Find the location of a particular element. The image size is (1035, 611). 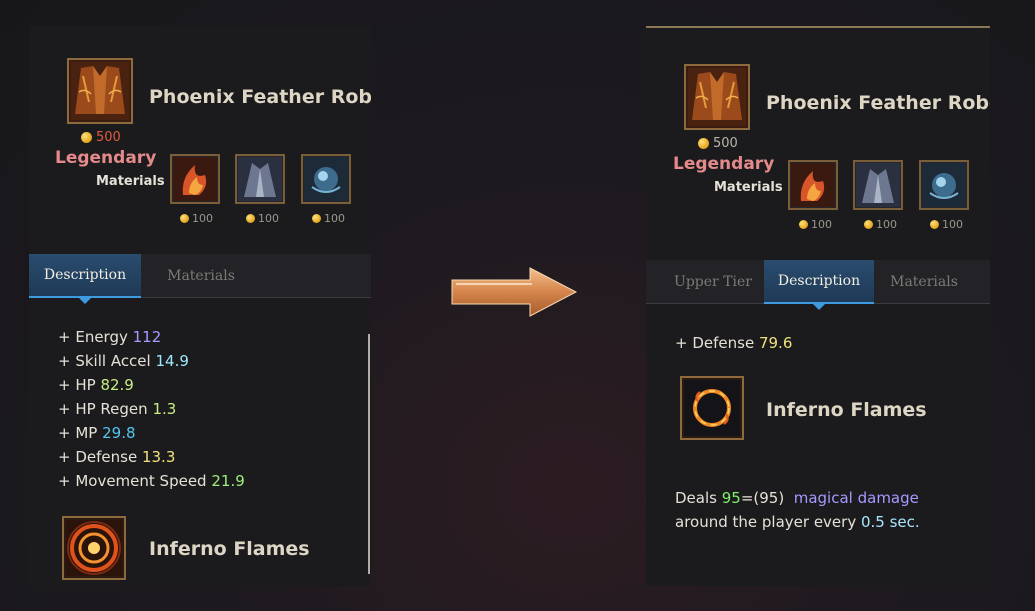

stat-movement-speed: + Movement Speed 21.9 is located at coordinates (151, 481).